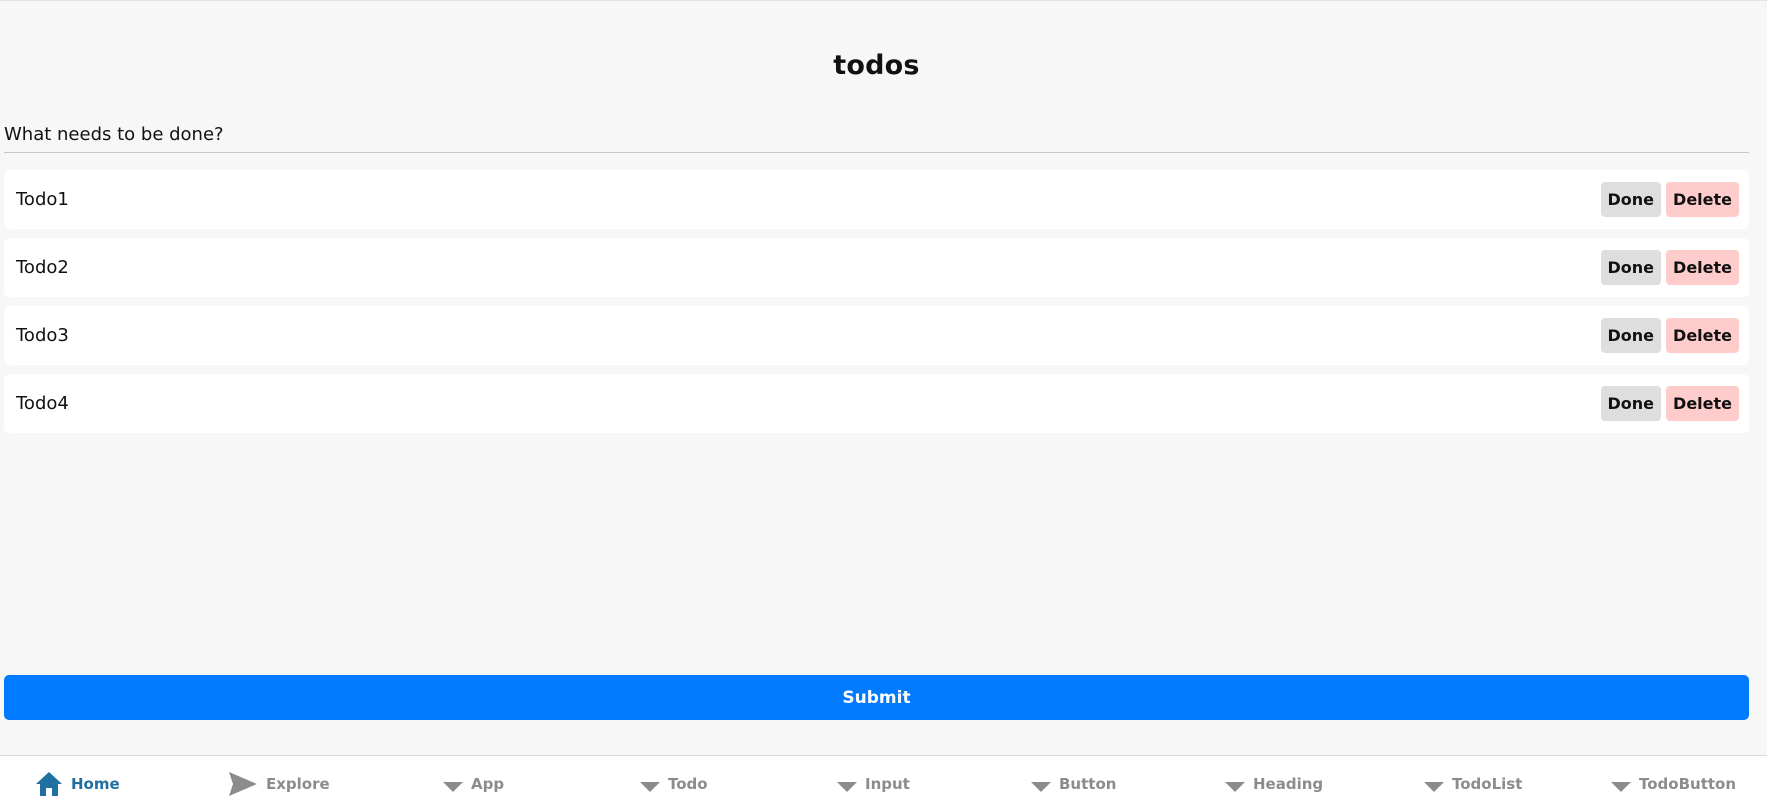 This screenshot has height=801, width=1767. I want to click on tab-label: Heading, so click(1288, 784).